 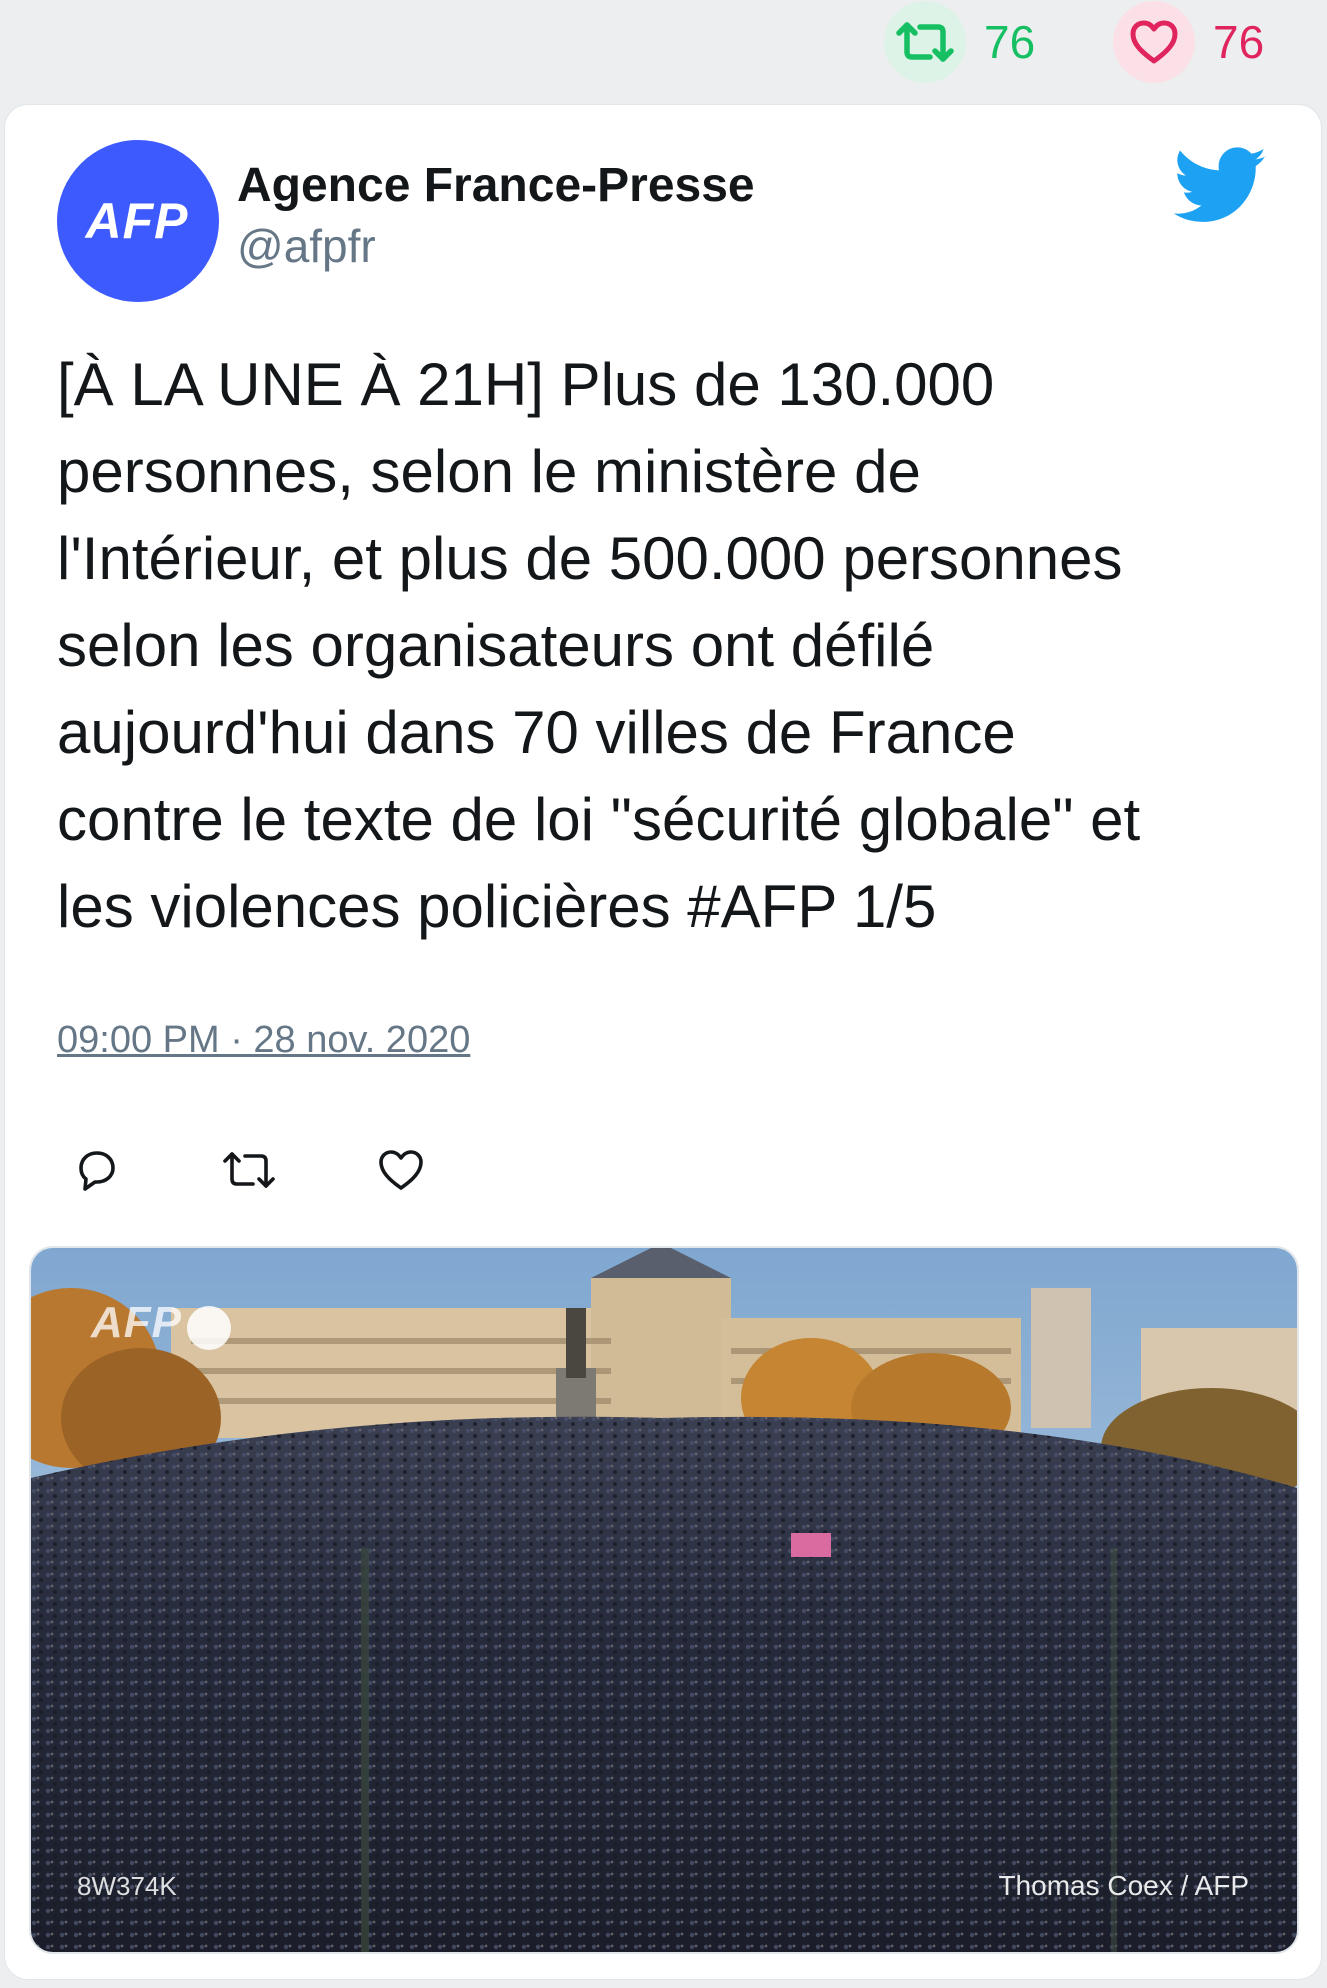 I want to click on reply-button, so click(x=97, y=1170).